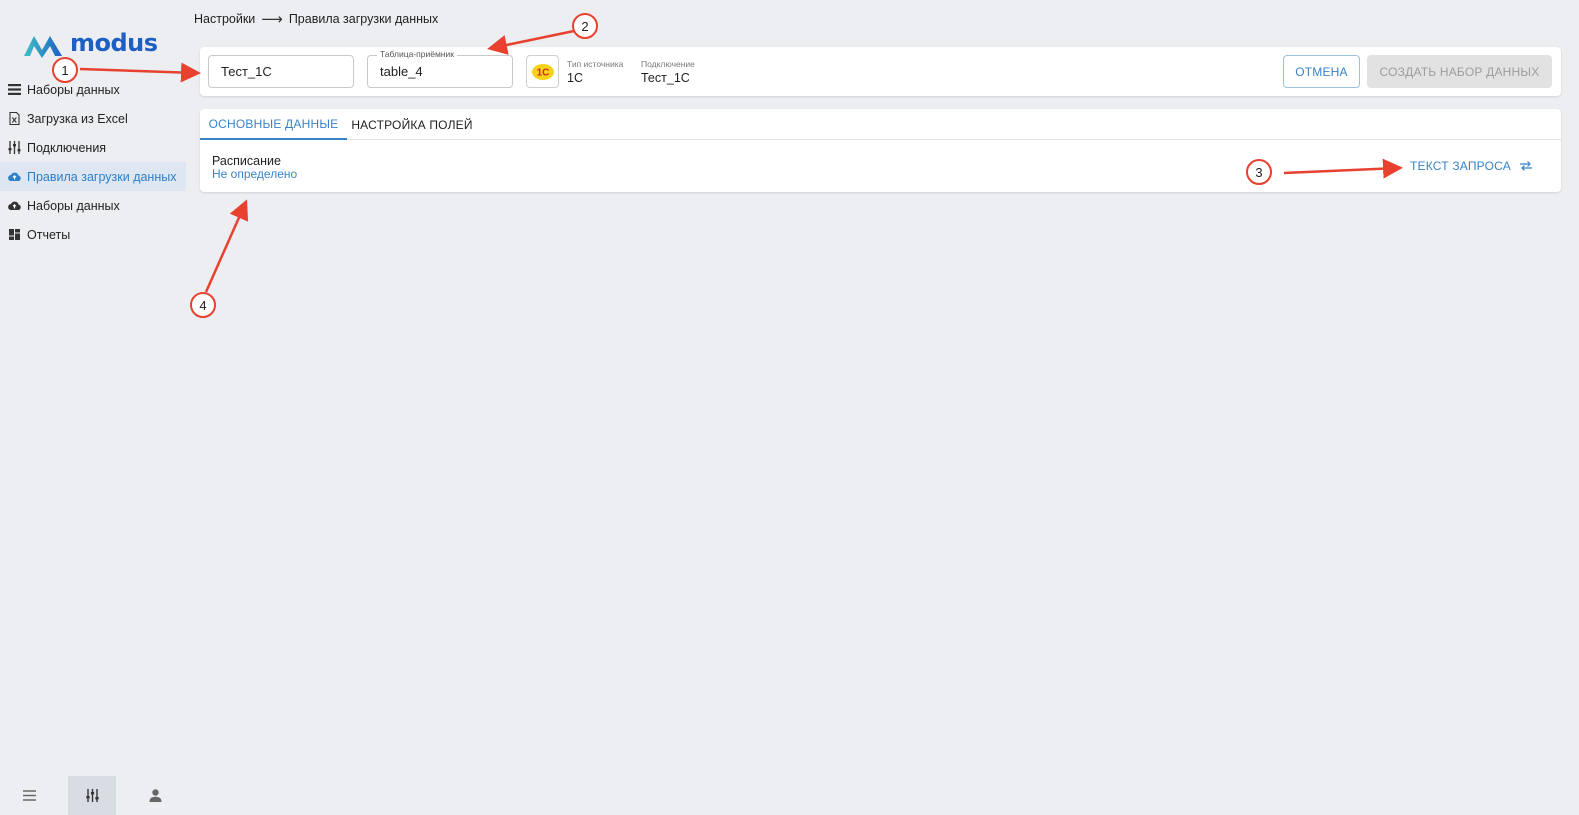 The width and height of the screenshot is (1579, 815). What do you see at coordinates (1459, 71) in the screenshot?
I see `create-dataset-button: СОЗДАТЬ НАБОР ДАННЫХ` at bounding box center [1459, 71].